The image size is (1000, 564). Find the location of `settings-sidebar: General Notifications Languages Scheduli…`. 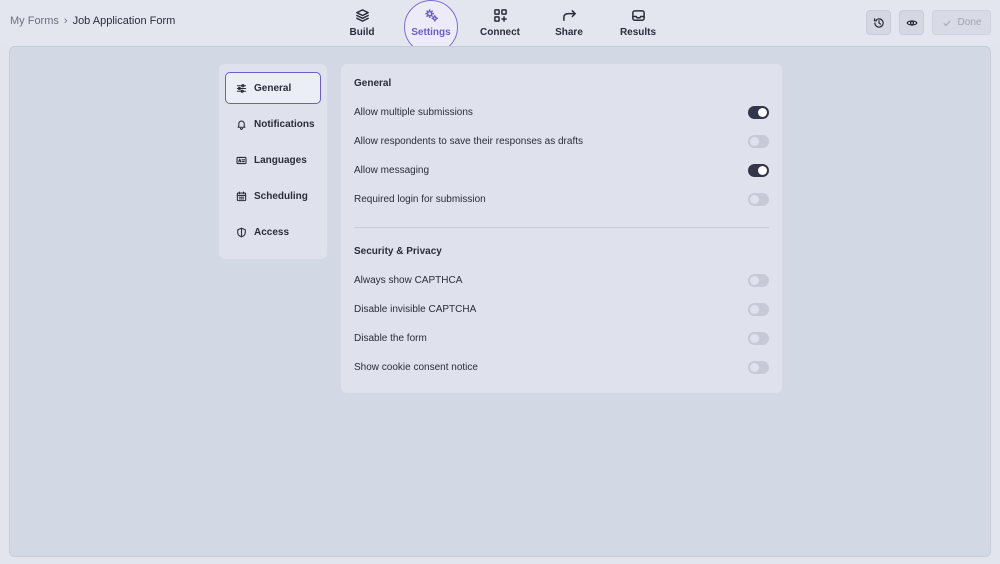

settings-sidebar: General Notifications Languages Scheduli… is located at coordinates (273, 161).